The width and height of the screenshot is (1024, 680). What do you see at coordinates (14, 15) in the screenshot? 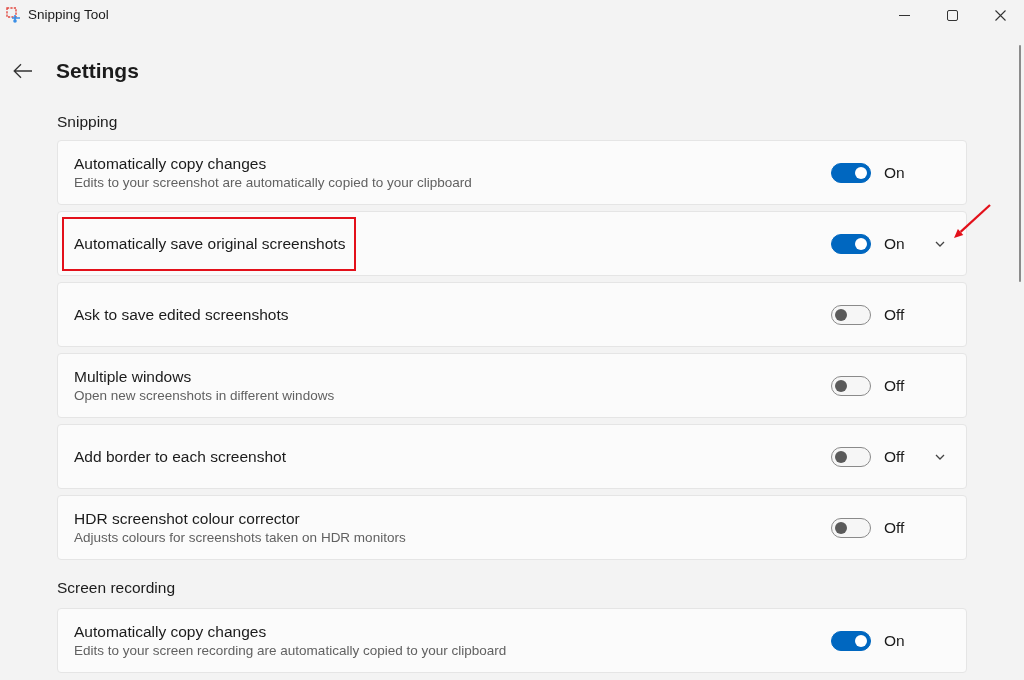
I see `app-icon` at bounding box center [14, 15].